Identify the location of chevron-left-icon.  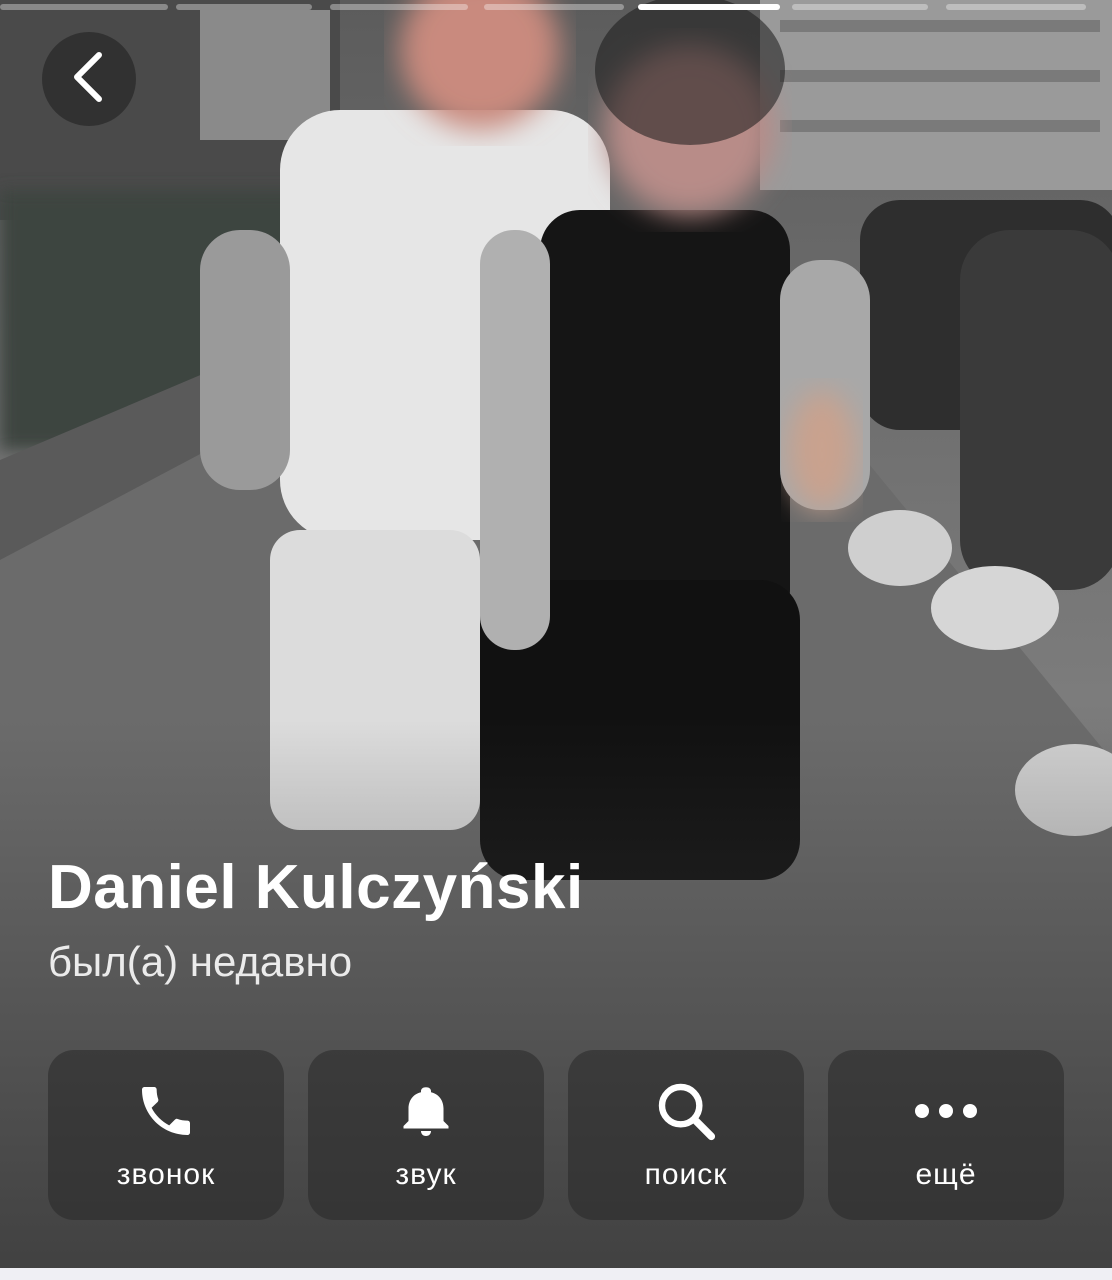
(89, 79).